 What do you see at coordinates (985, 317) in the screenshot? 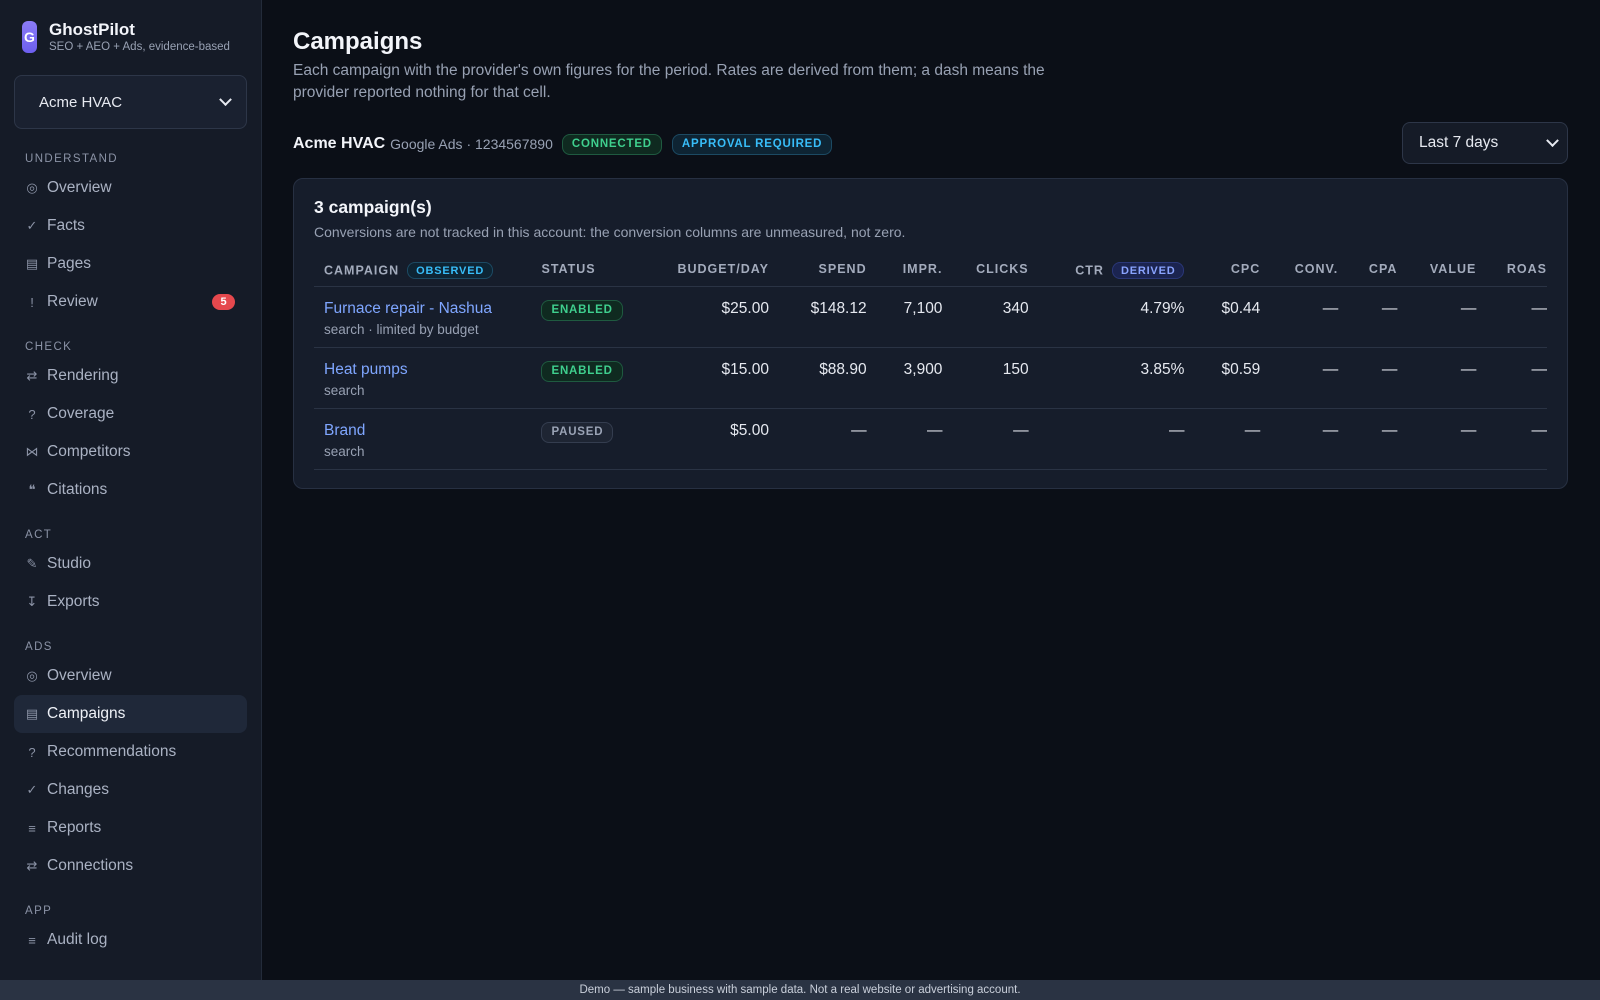
I see `clicks-cell: 340` at bounding box center [985, 317].